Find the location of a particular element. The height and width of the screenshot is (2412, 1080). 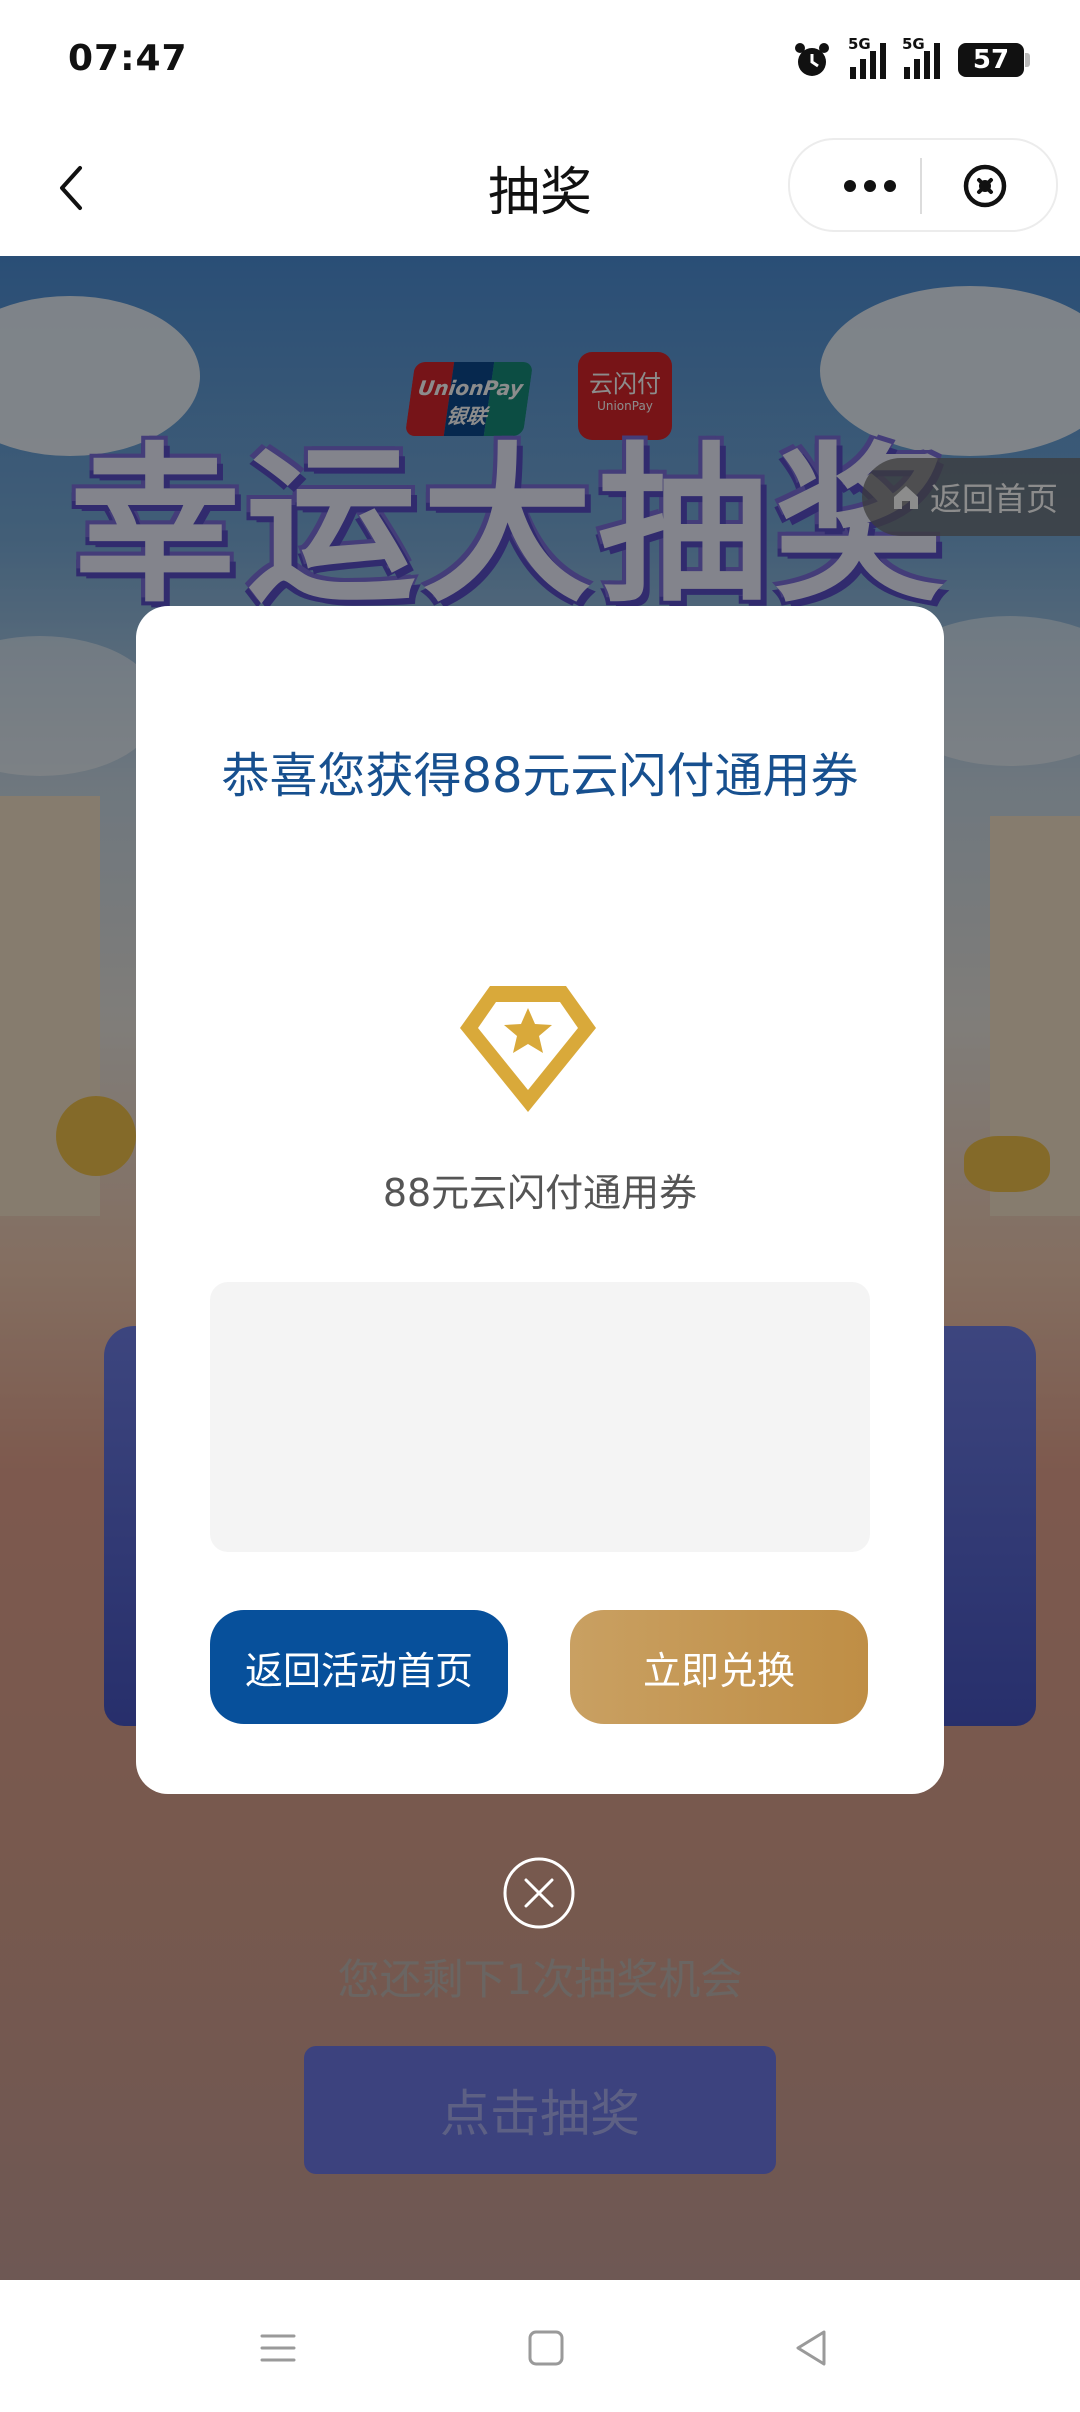

nav-bar: 抽奖 is located at coordinates (540, 188).